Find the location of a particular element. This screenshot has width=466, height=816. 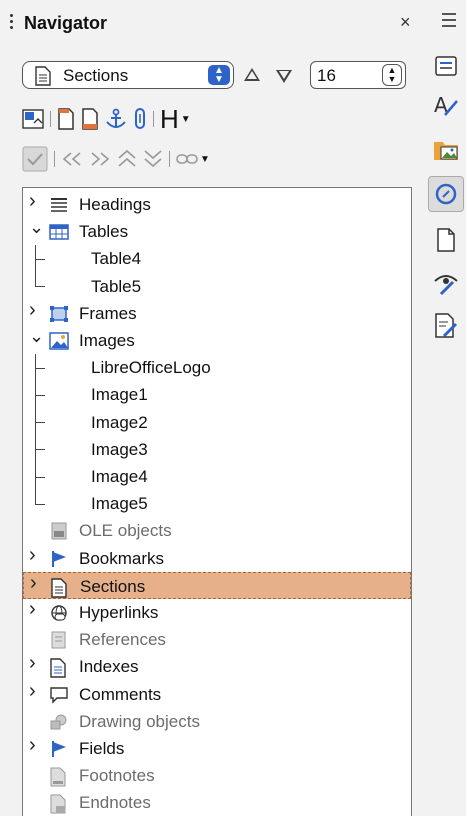

tree-item-libreofficelogo: LibreOfficeLogo is located at coordinates (217, 368).